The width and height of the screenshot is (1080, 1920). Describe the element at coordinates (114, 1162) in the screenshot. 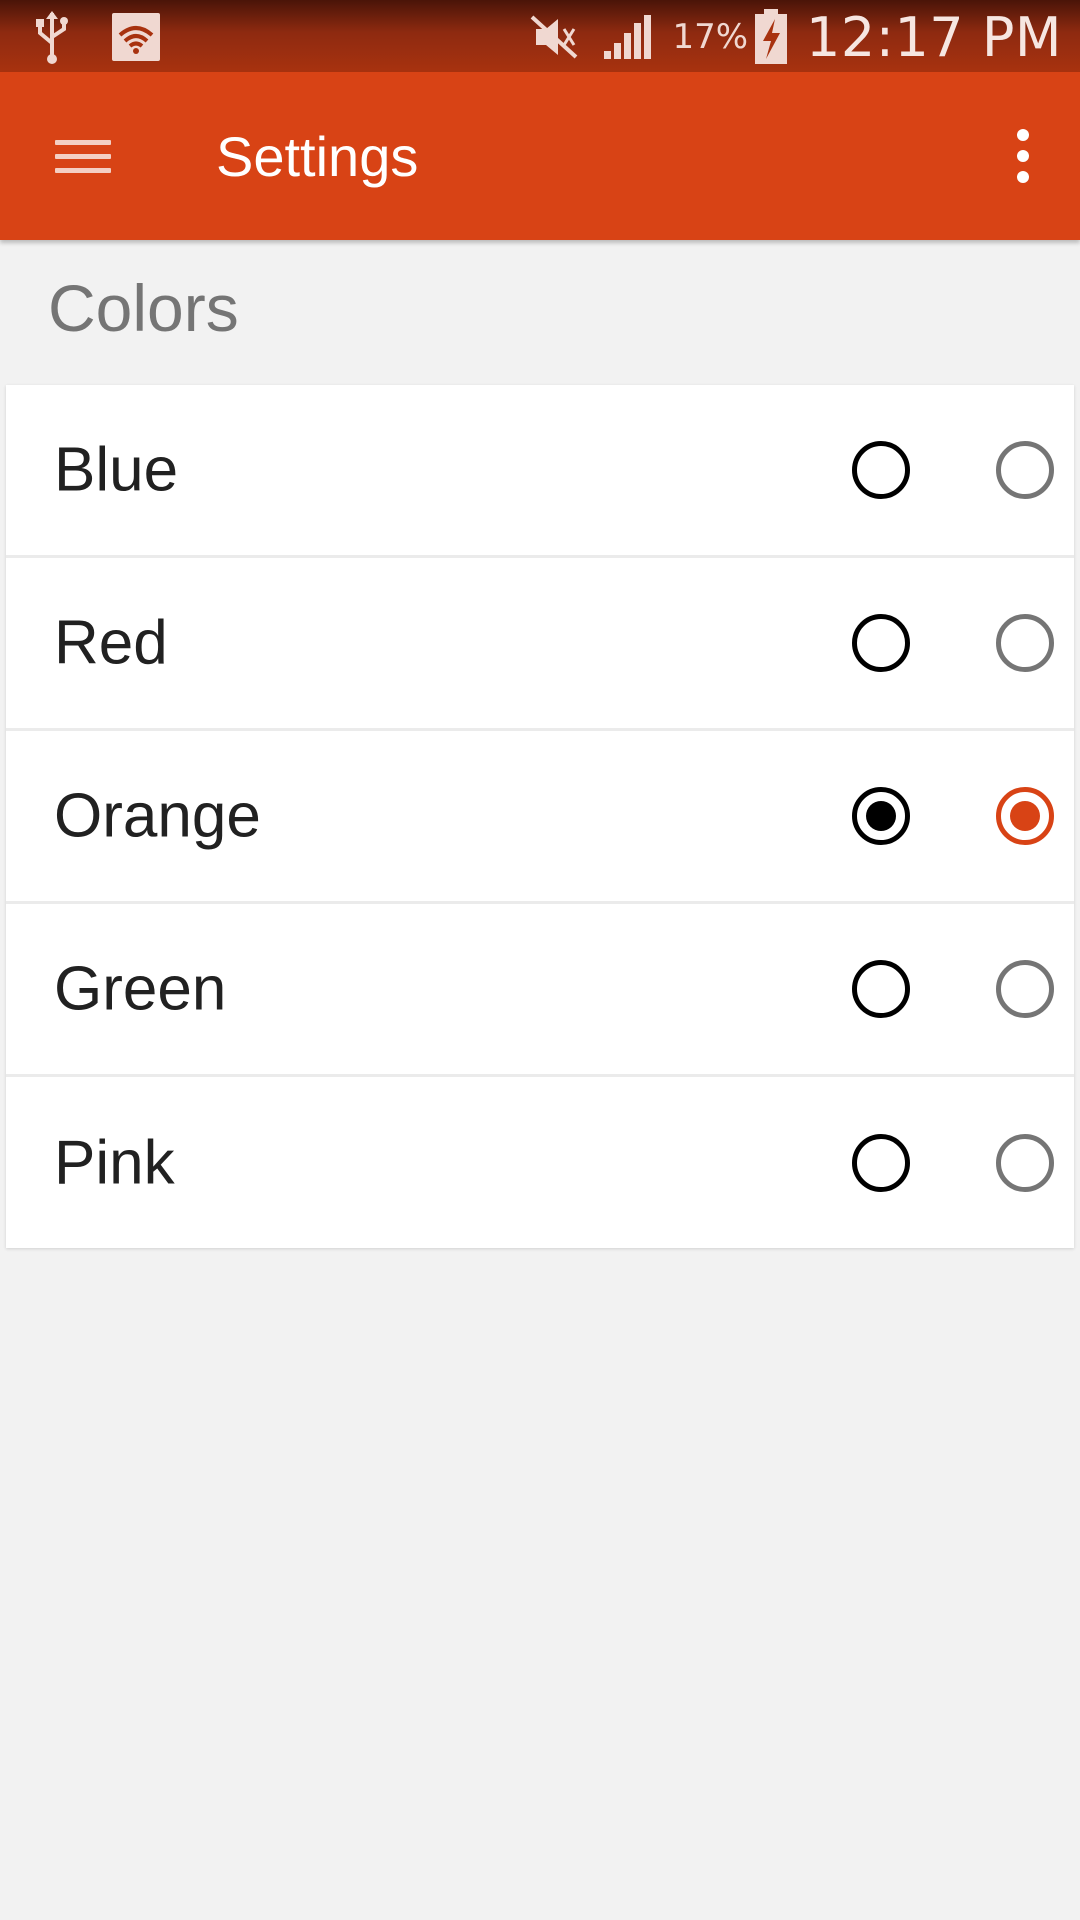

I see `option-label: Pink` at that location.